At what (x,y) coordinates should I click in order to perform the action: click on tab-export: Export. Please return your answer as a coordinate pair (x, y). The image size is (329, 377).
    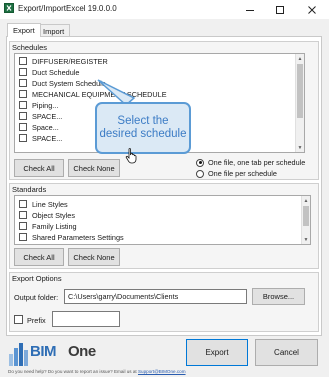
    Looking at the image, I should click on (24, 30).